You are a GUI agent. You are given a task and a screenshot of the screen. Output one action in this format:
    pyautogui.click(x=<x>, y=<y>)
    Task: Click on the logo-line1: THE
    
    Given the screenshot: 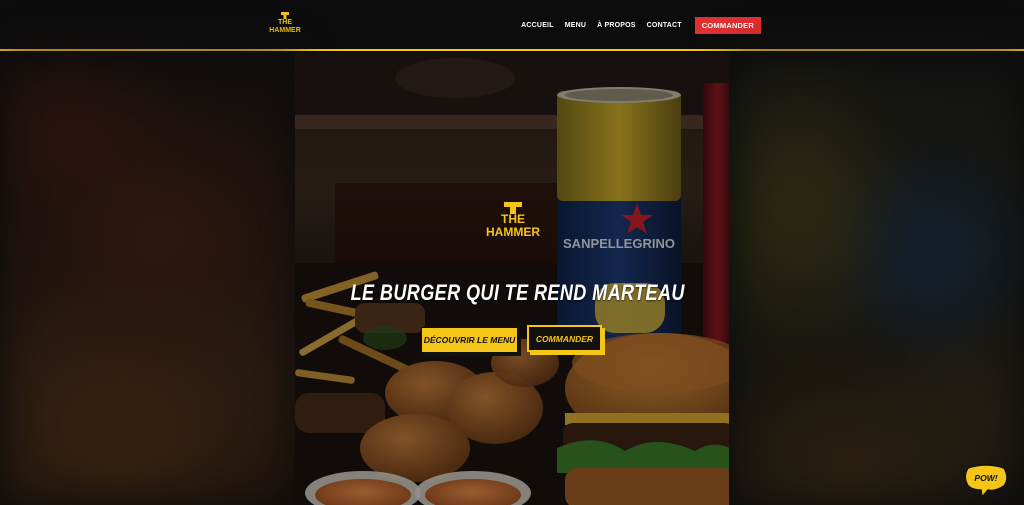 What is the action you would take?
    pyautogui.click(x=285, y=22)
    